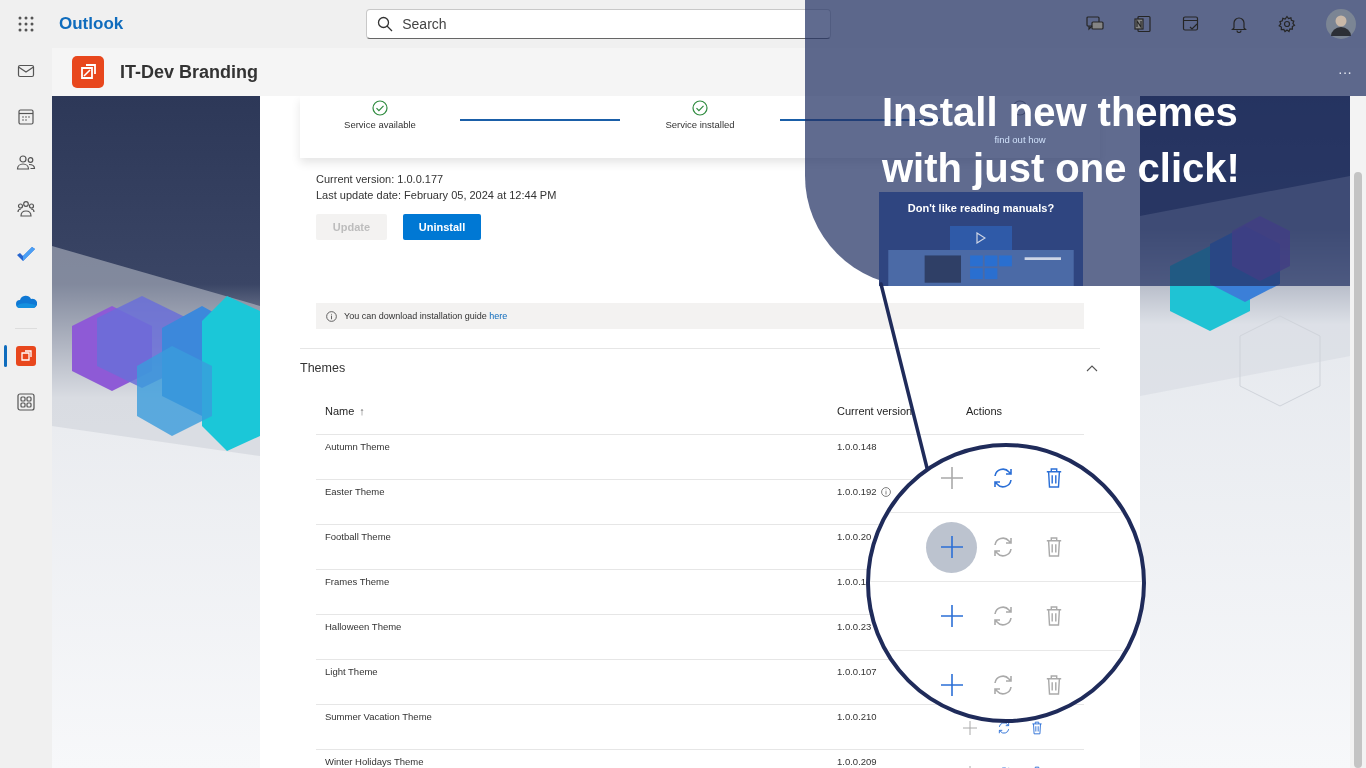  I want to click on info-text: You can download installation guide here, so click(426, 316).